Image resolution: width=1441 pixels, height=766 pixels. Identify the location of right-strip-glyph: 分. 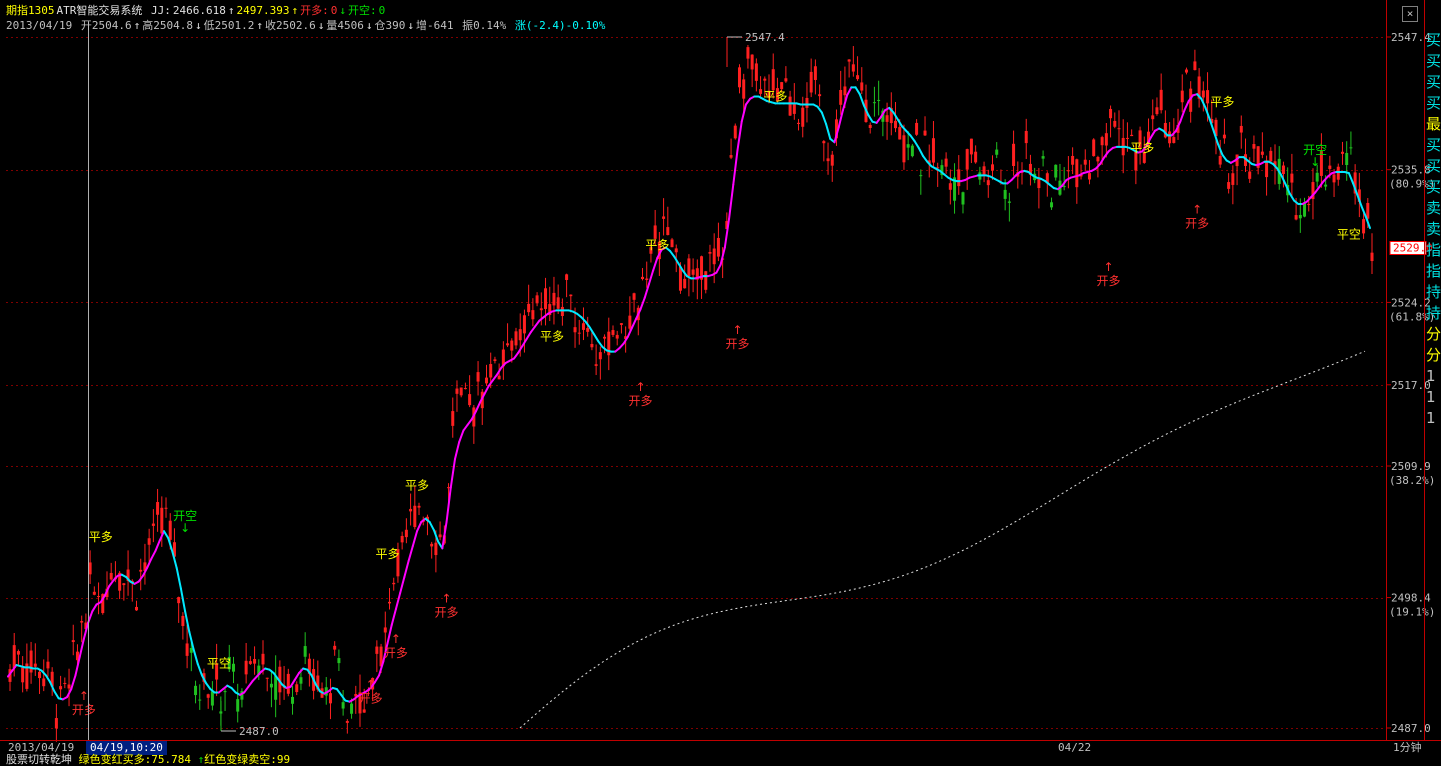
(1433, 334).